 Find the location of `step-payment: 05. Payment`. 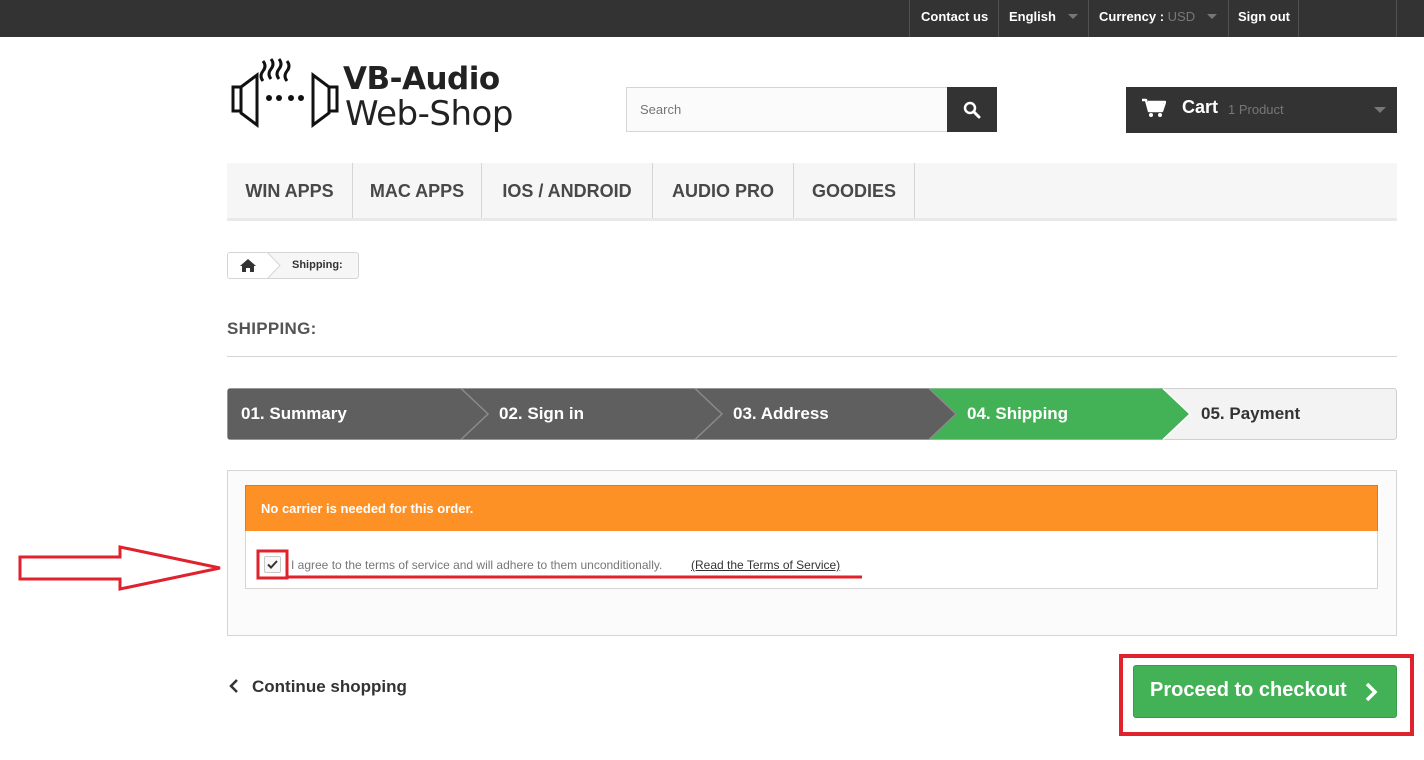

step-payment: 05. Payment is located at coordinates (1251, 413).